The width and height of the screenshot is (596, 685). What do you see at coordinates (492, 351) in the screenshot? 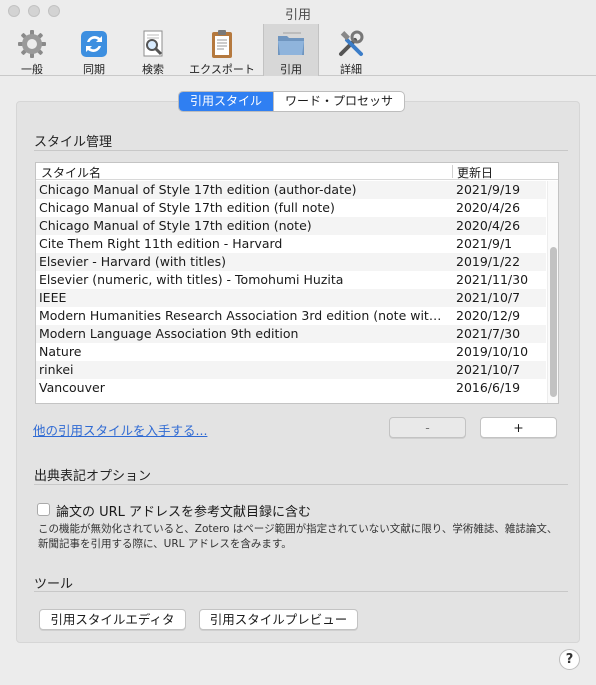
I see `style-date: 2019/10/10` at bounding box center [492, 351].